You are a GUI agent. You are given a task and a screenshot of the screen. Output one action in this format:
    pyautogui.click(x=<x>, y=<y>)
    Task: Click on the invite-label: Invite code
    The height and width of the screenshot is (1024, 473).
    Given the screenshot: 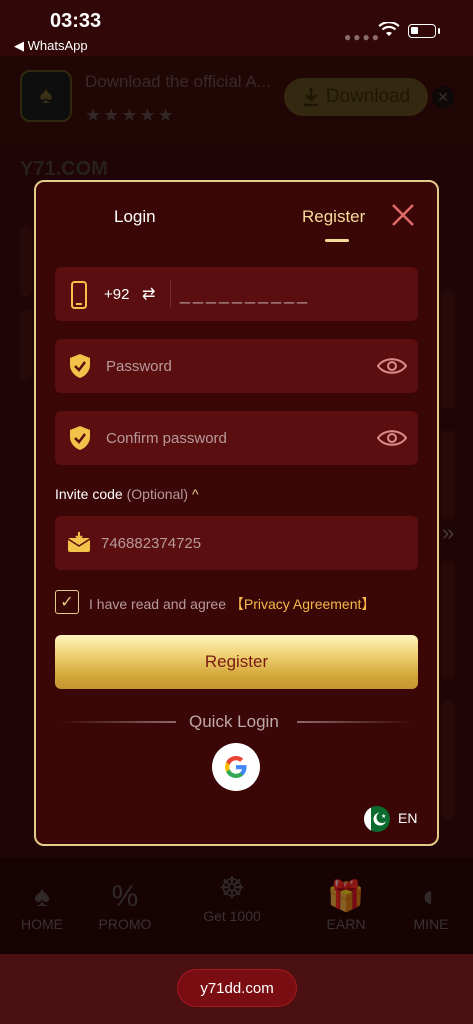 What is the action you would take?
    pyautogui.click(x=89, y=494)
    